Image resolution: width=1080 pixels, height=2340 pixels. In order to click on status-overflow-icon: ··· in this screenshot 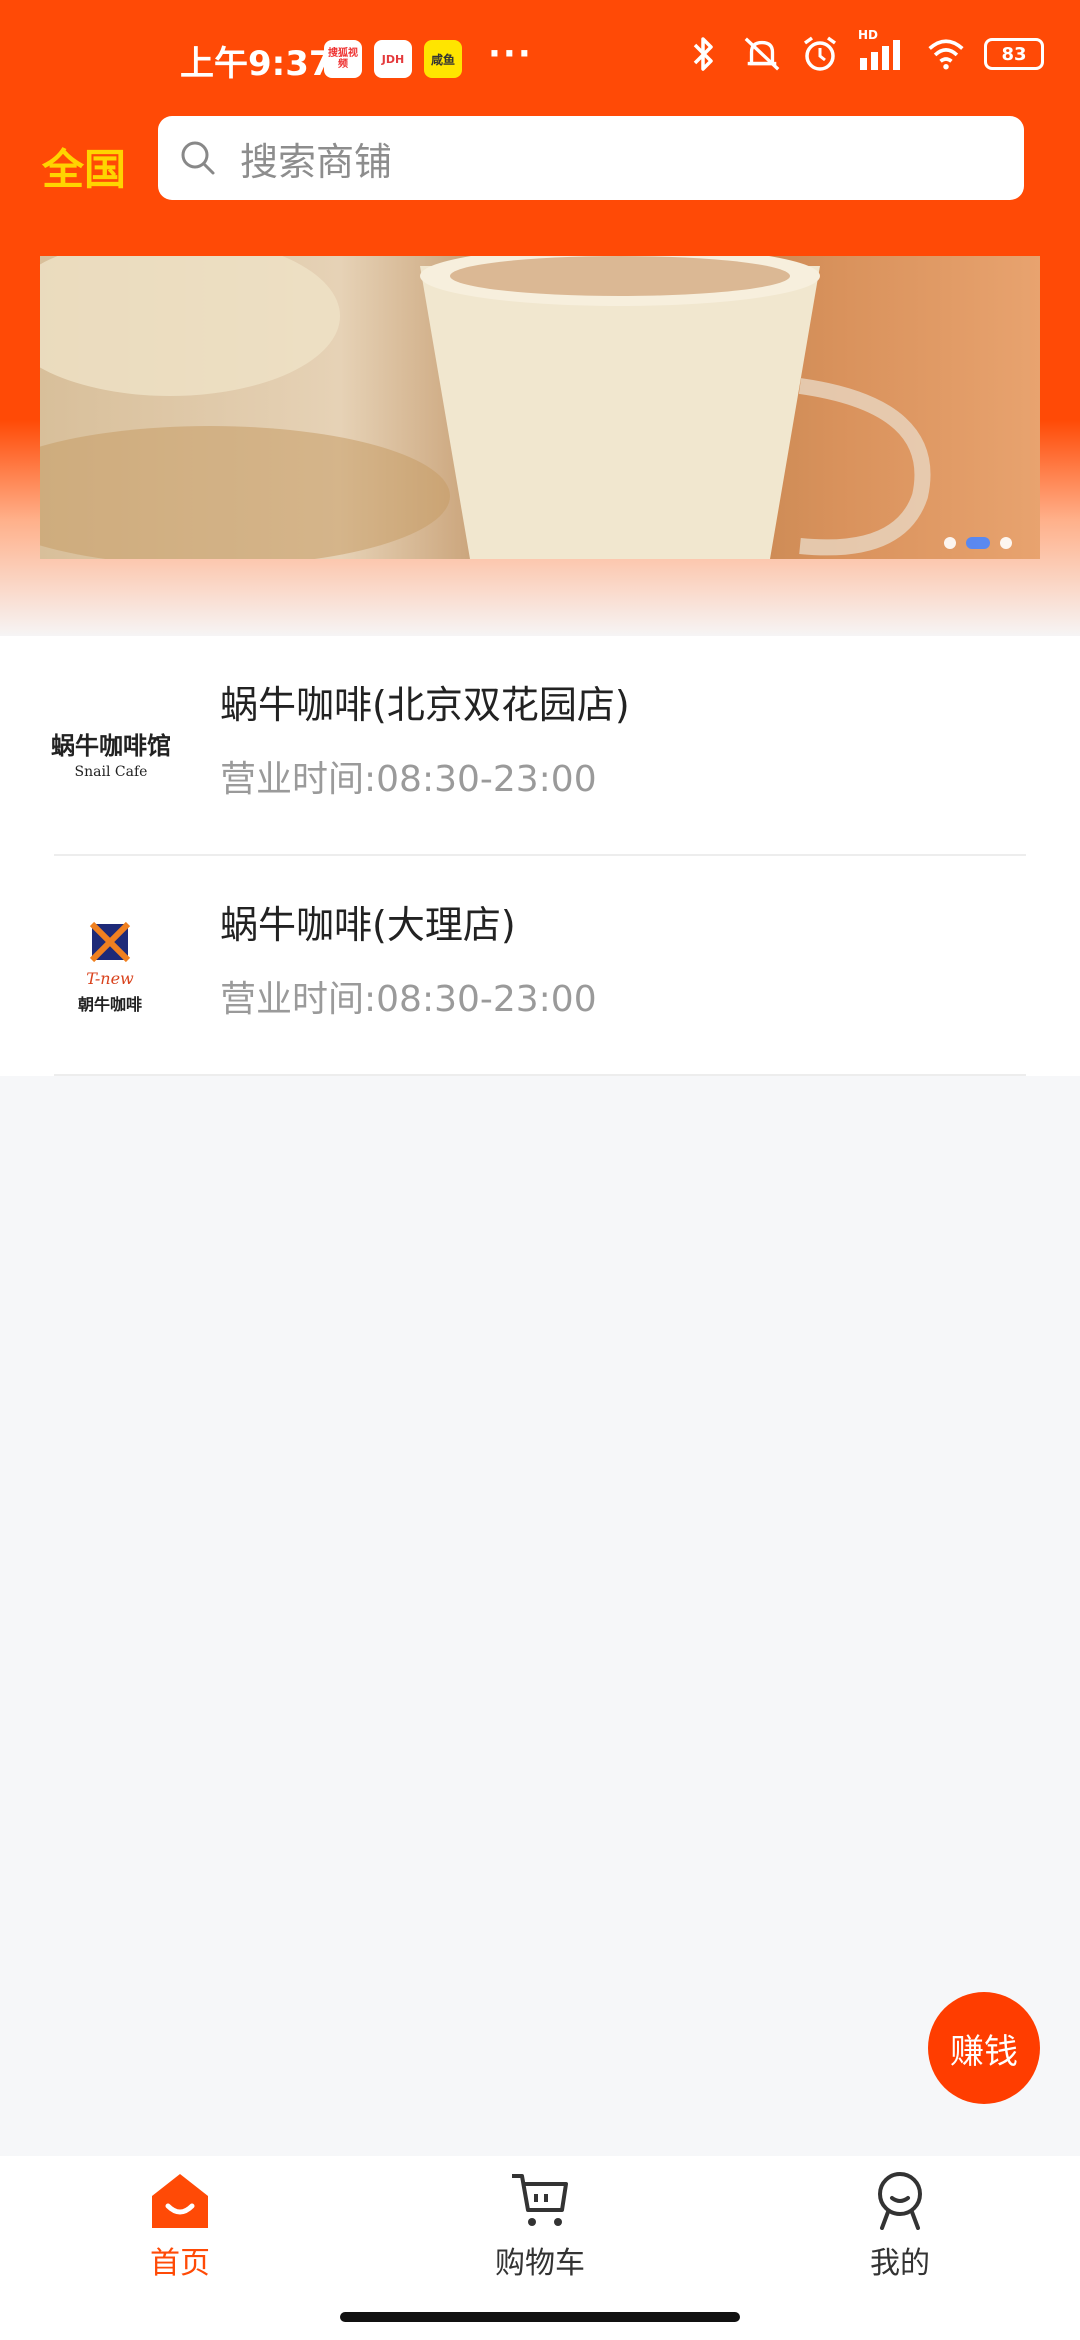, I will do `click(510, 54)`.